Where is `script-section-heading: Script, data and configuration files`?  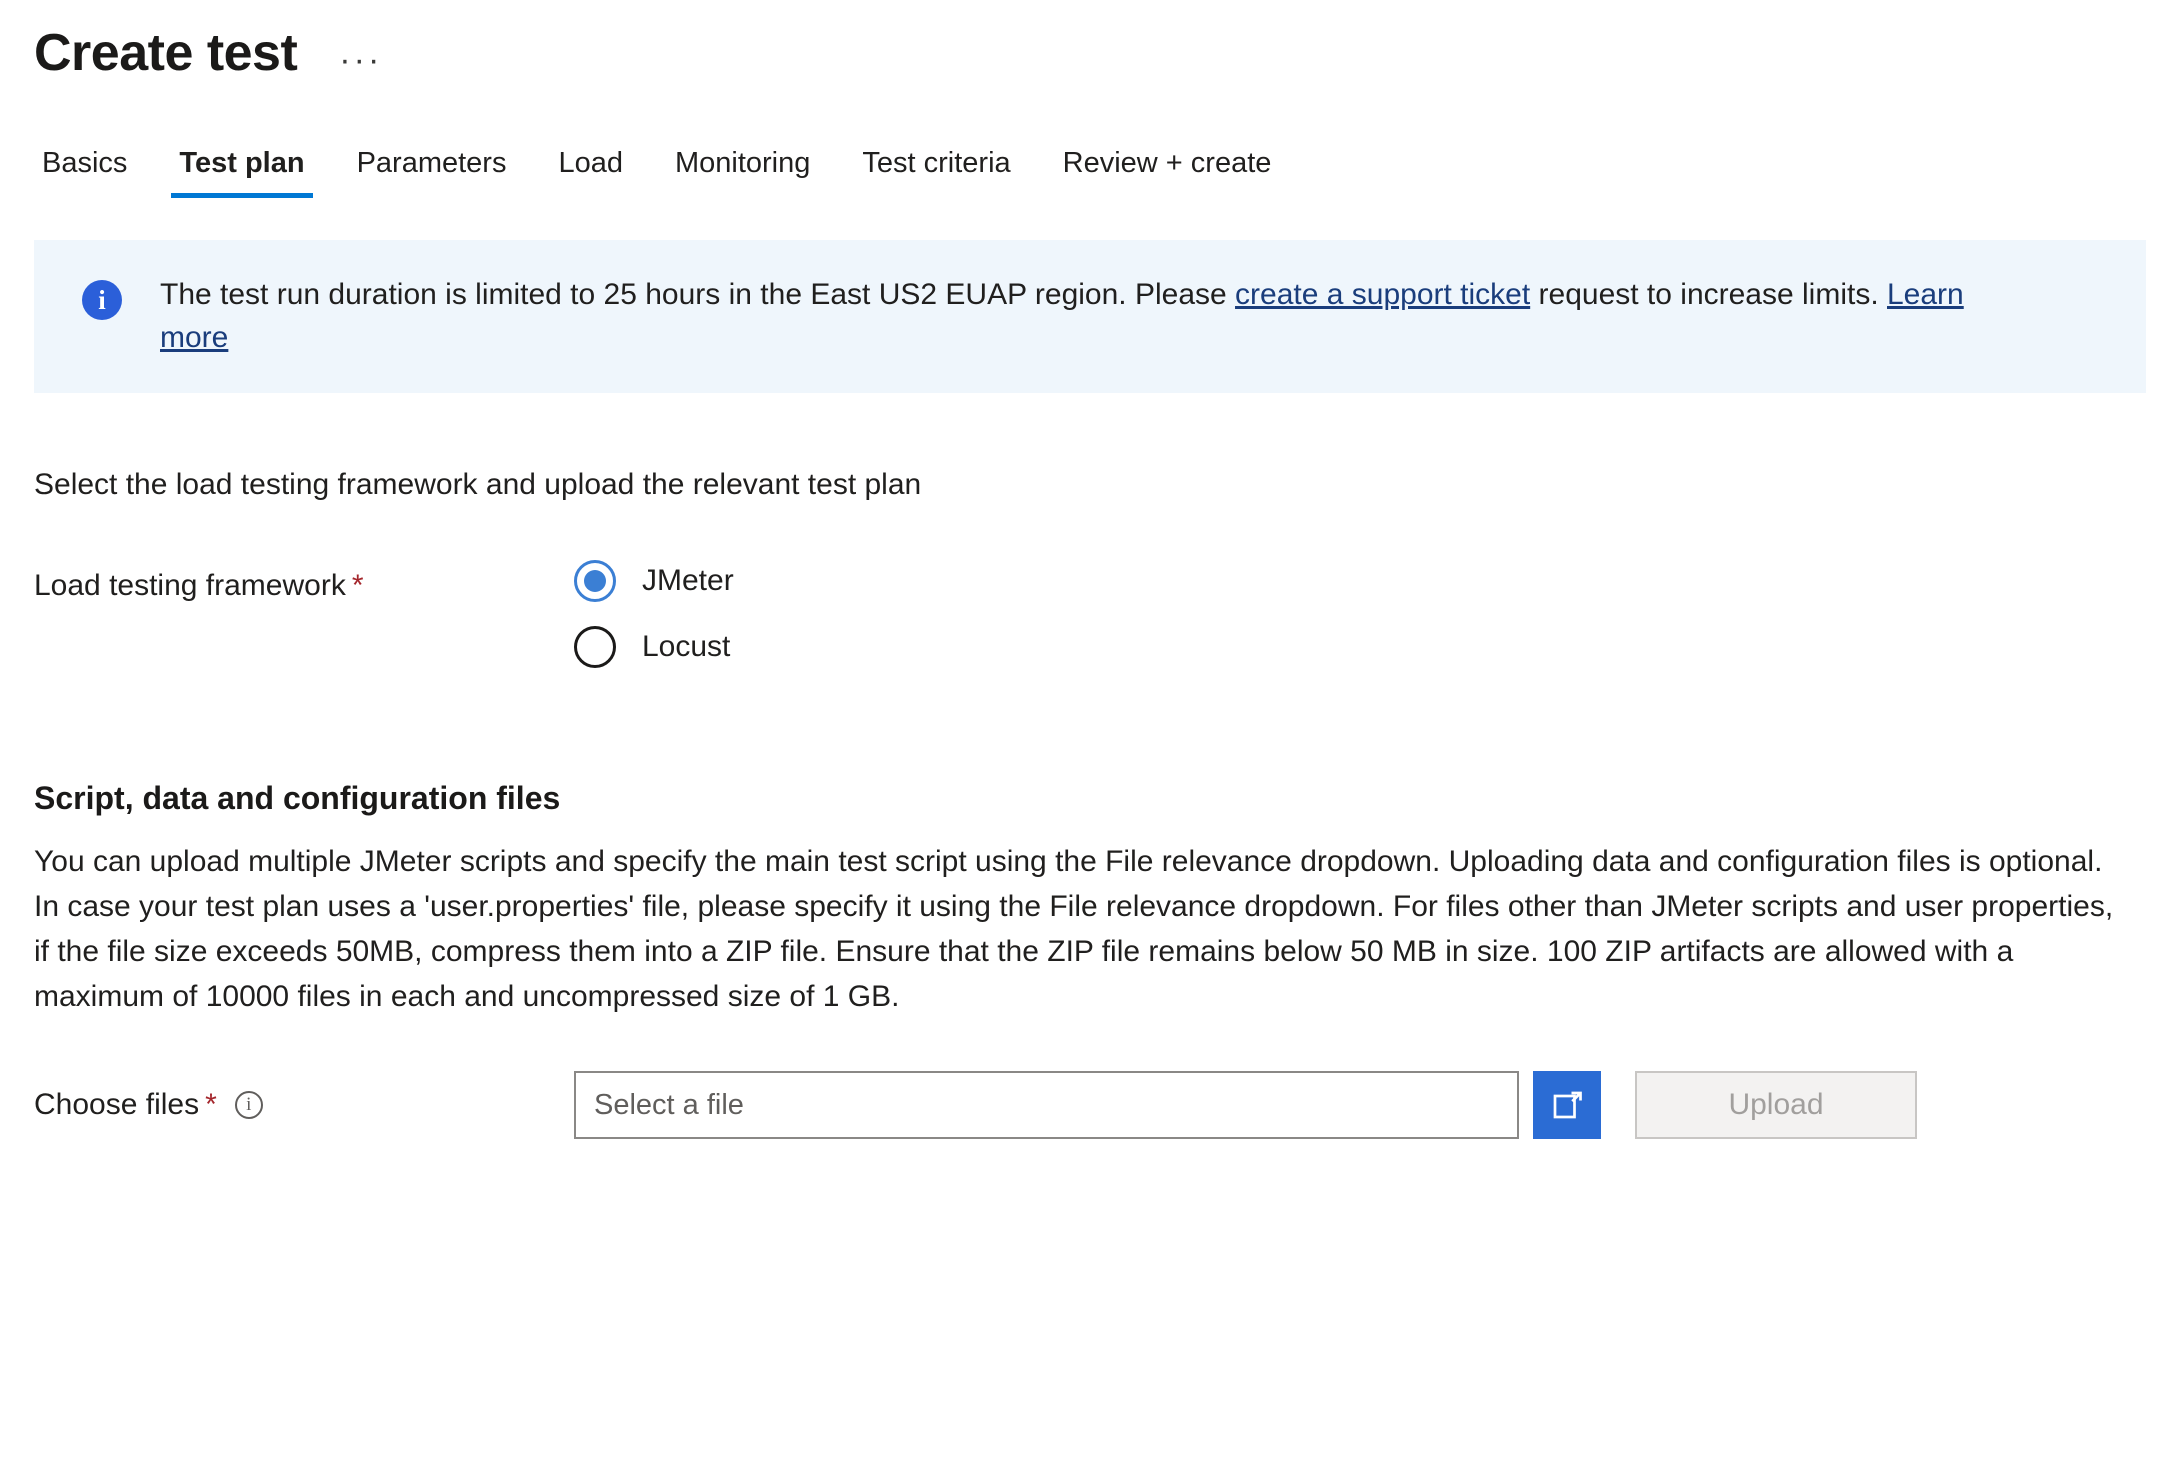 script-section-heading: Script, data and configuration files is located at coordinates (297, 798).